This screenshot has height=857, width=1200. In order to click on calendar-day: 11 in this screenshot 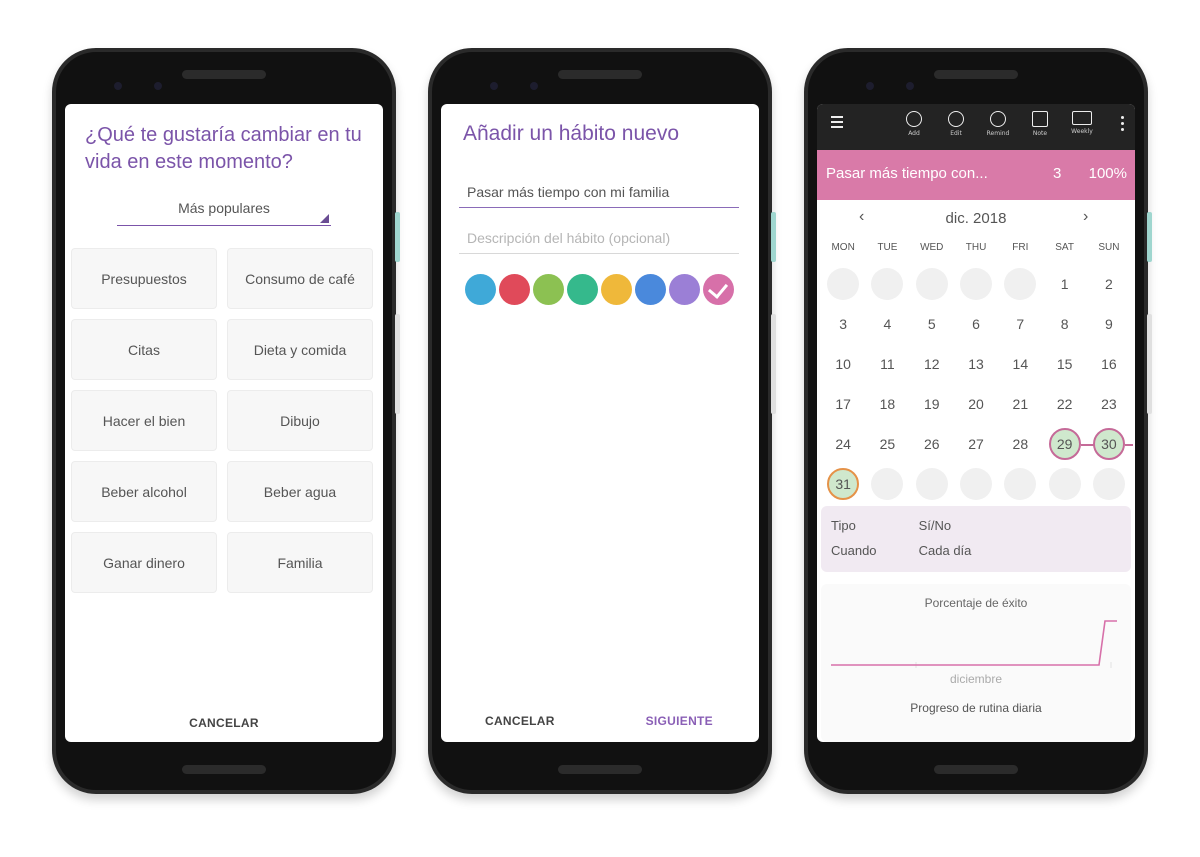, I will do `click(887, 364)`.